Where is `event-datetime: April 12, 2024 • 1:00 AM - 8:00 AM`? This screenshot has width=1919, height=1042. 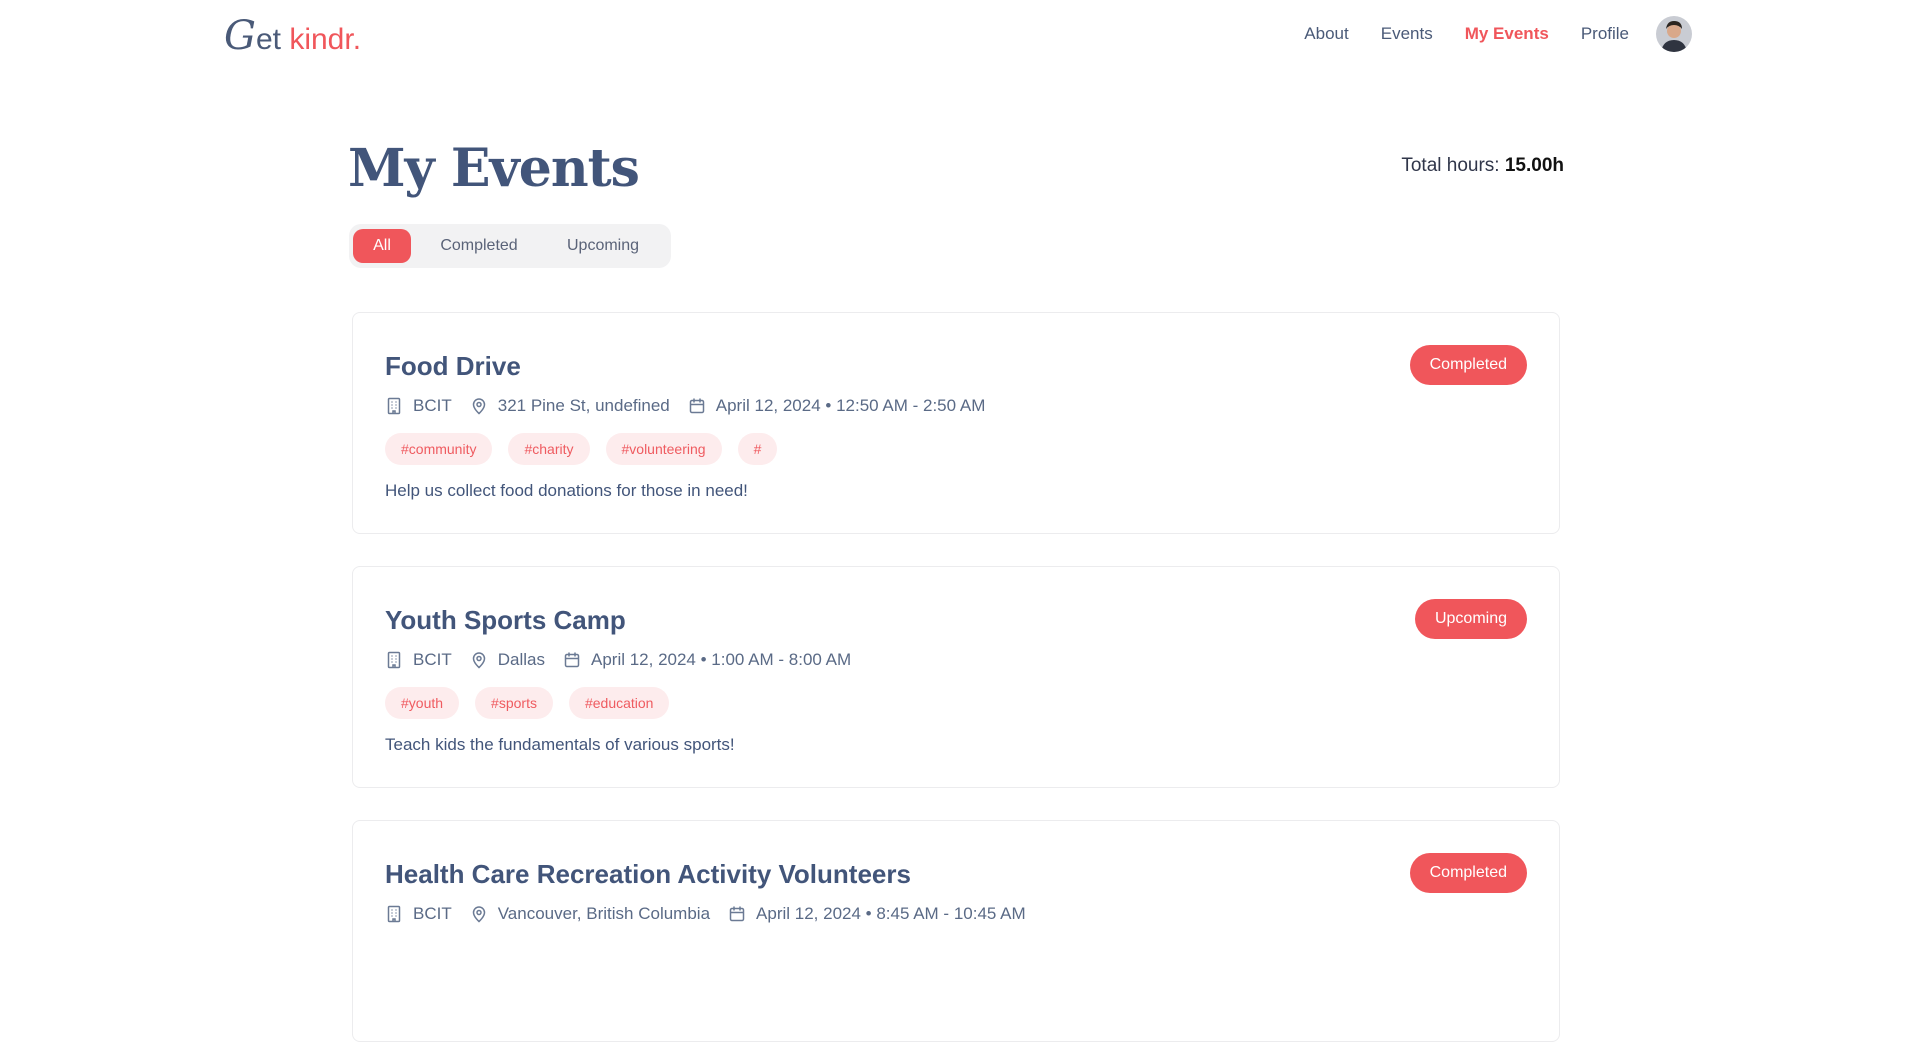 event-datetime: April 12, 2024 • 1:00 AM - 8:00 AM is located at coordinates (707, 660).